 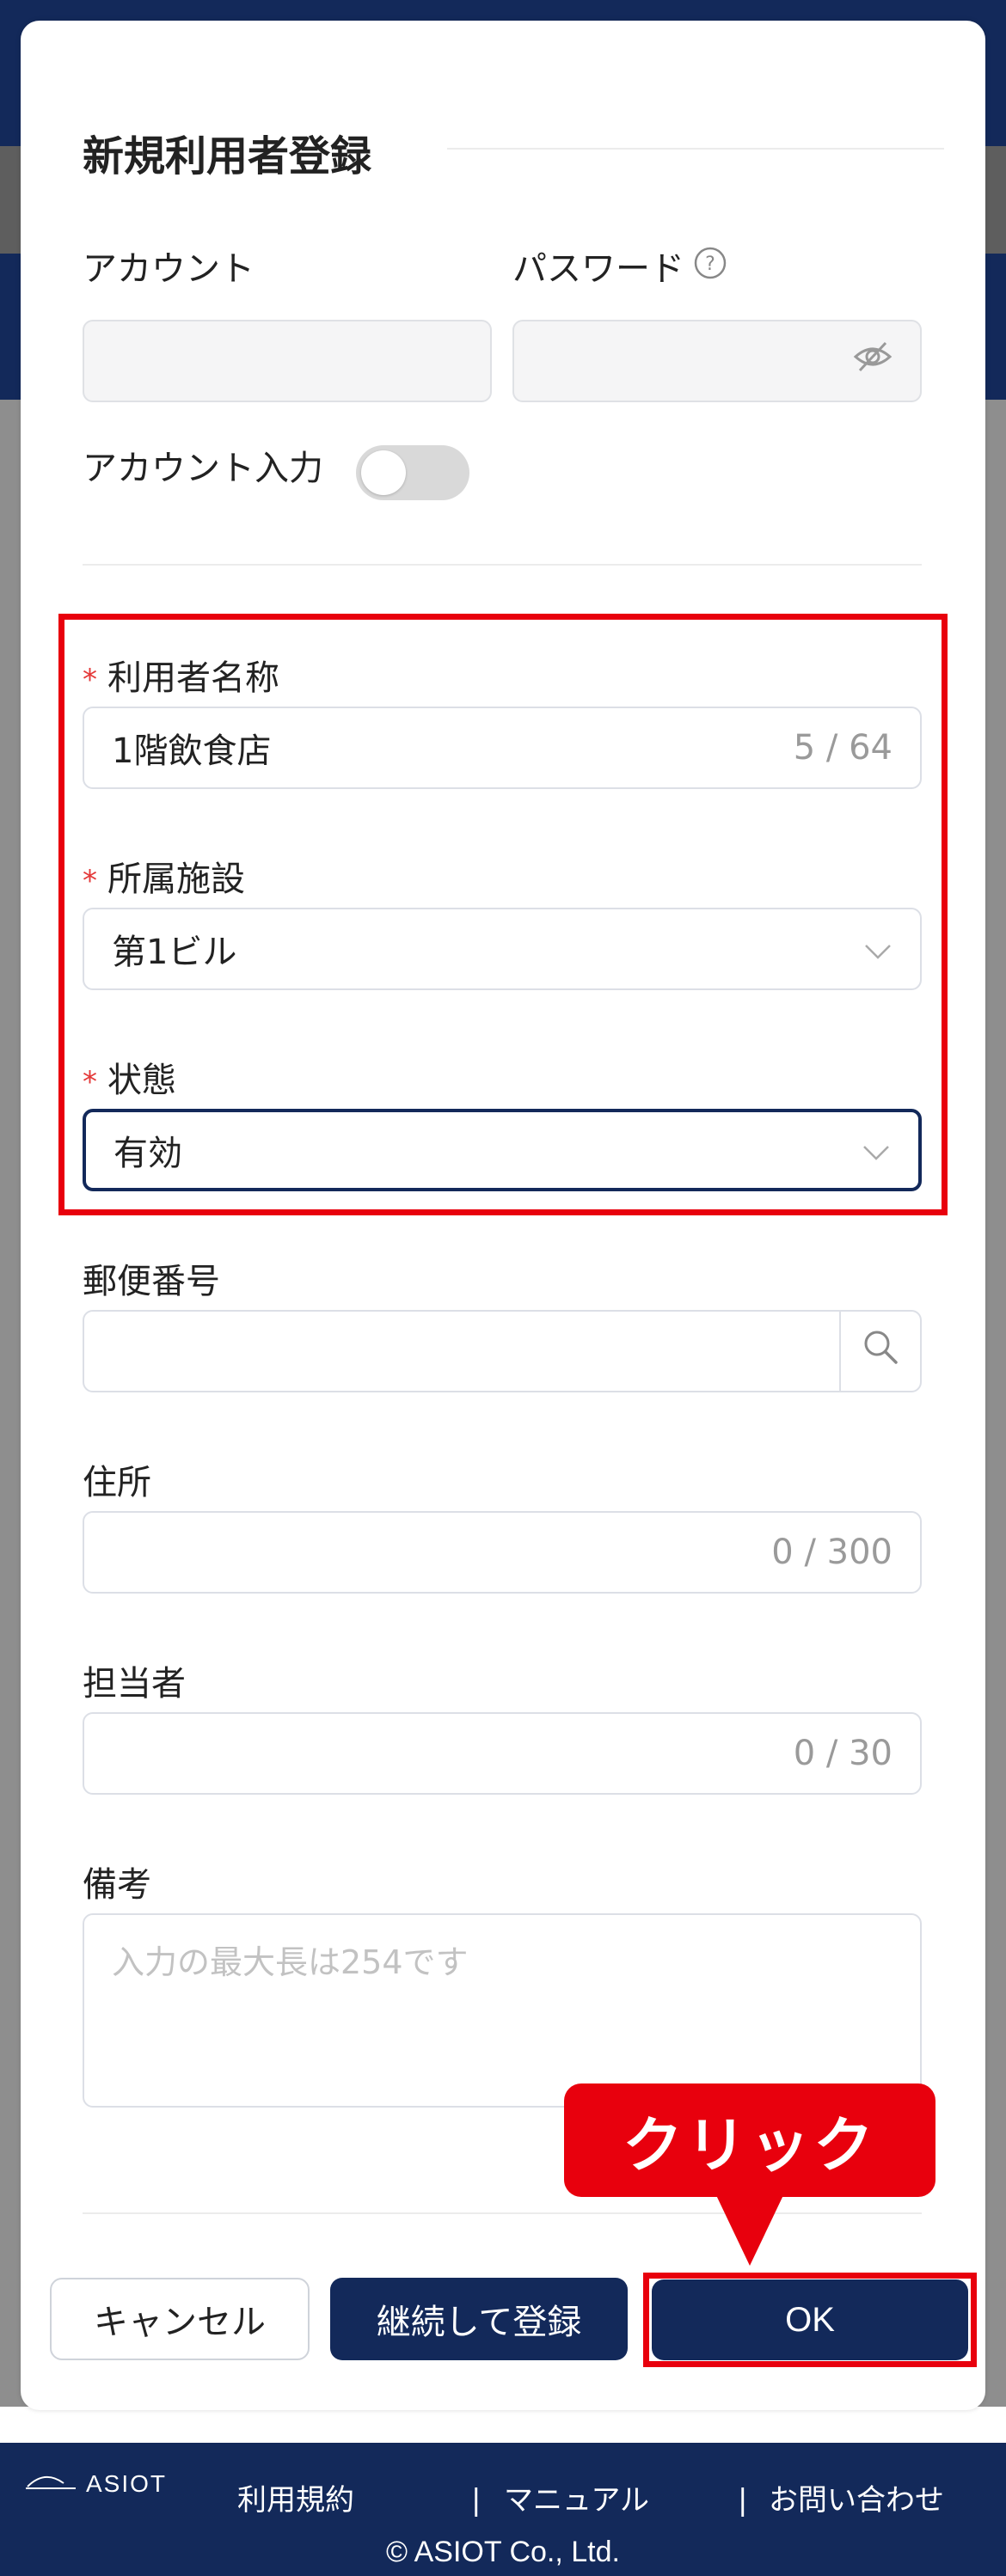 I want to click on click-callout: クリック, so click(x=750, y=2140).